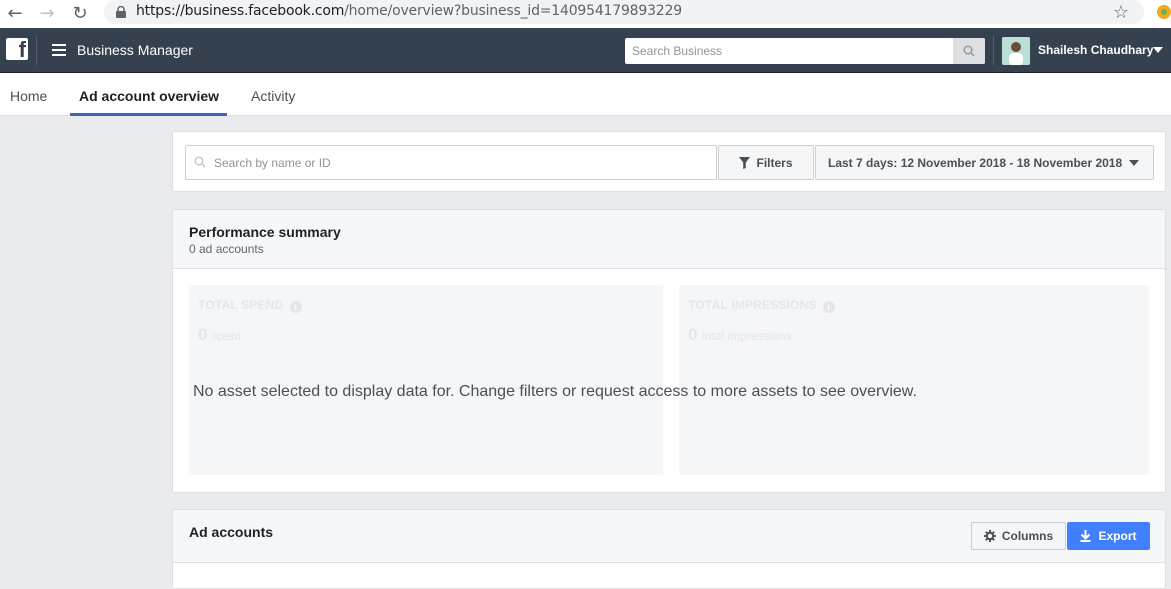 This screenshot has height=589, width=1171. What do you see at coordinates (1085, 536) in the screenshot?
I see `download-icon` at bounding box center [1085, 536].